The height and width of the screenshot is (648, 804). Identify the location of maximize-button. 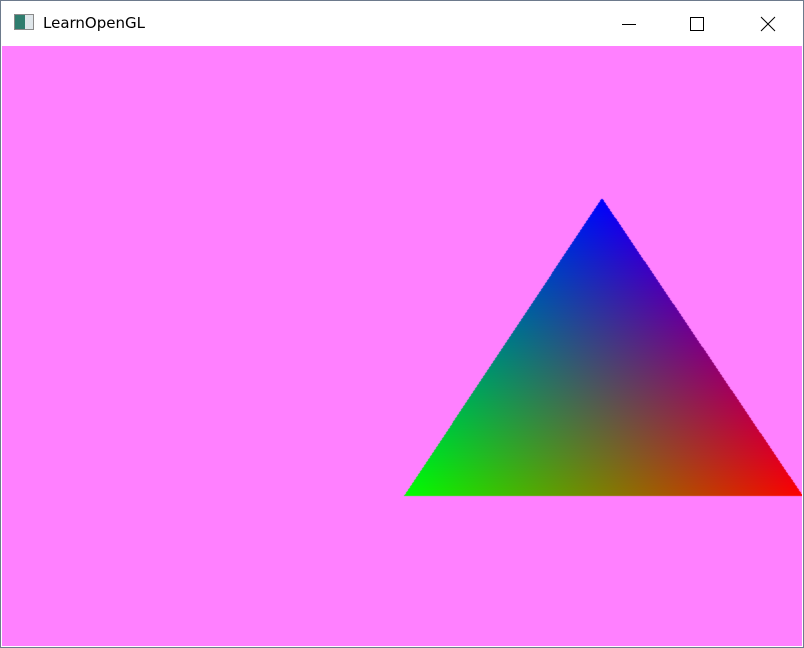
(697, 23).